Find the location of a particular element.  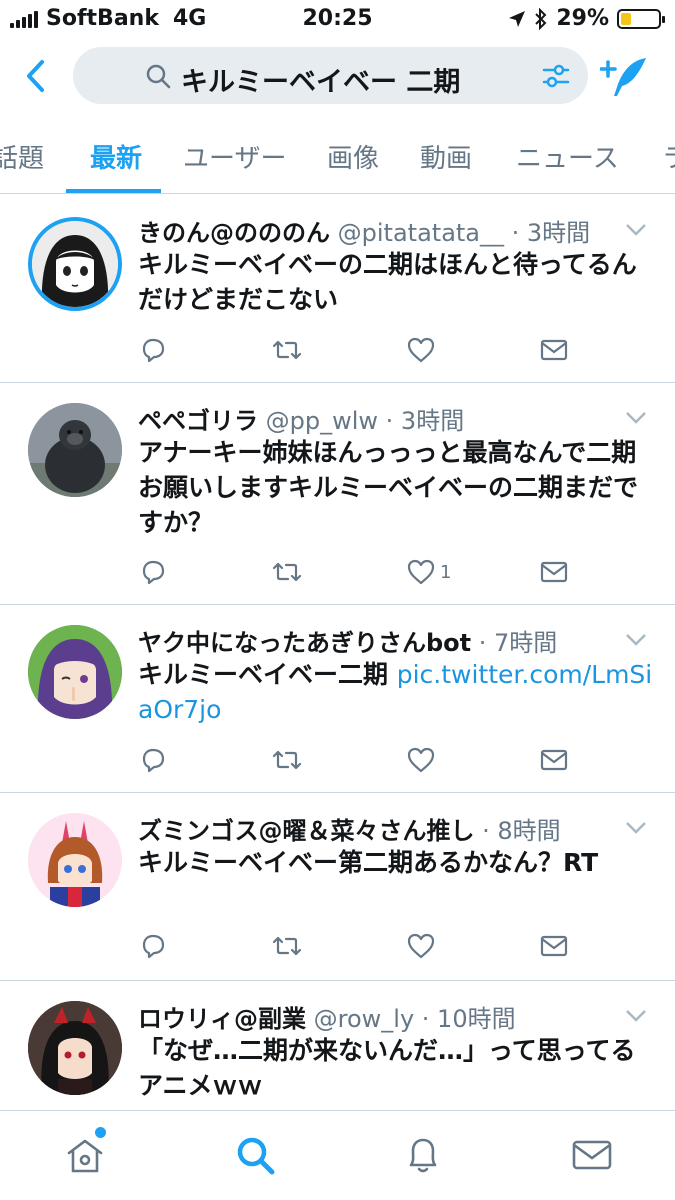

tweet-meta: · 8時間 is located at coordinates (517, 831).